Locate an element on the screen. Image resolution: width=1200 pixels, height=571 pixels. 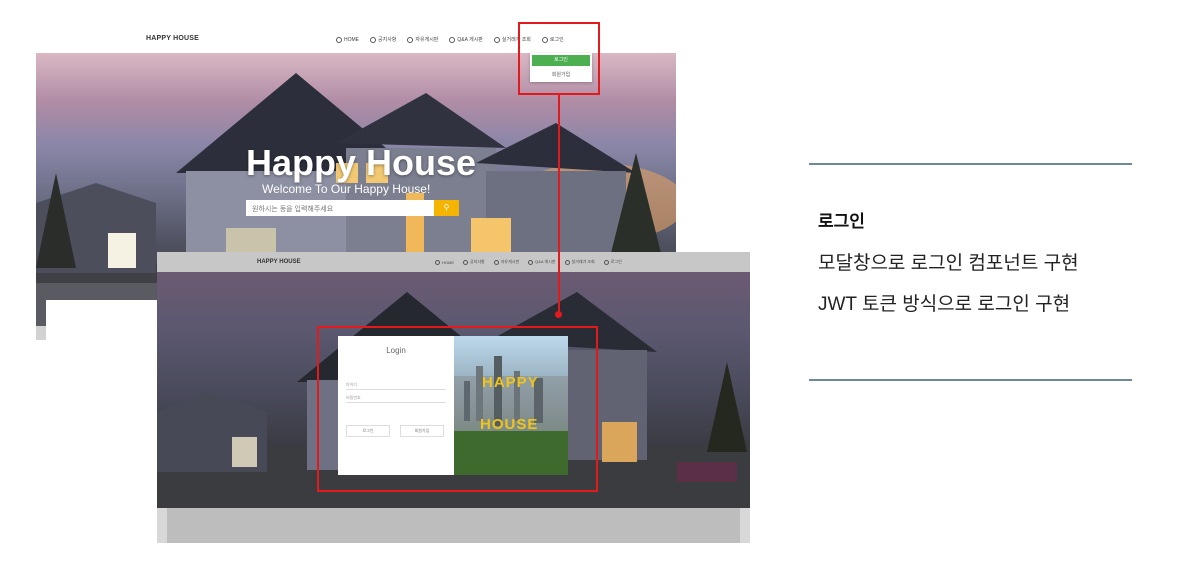
search-icon: ⚲ is located at coordinates (446, 207).